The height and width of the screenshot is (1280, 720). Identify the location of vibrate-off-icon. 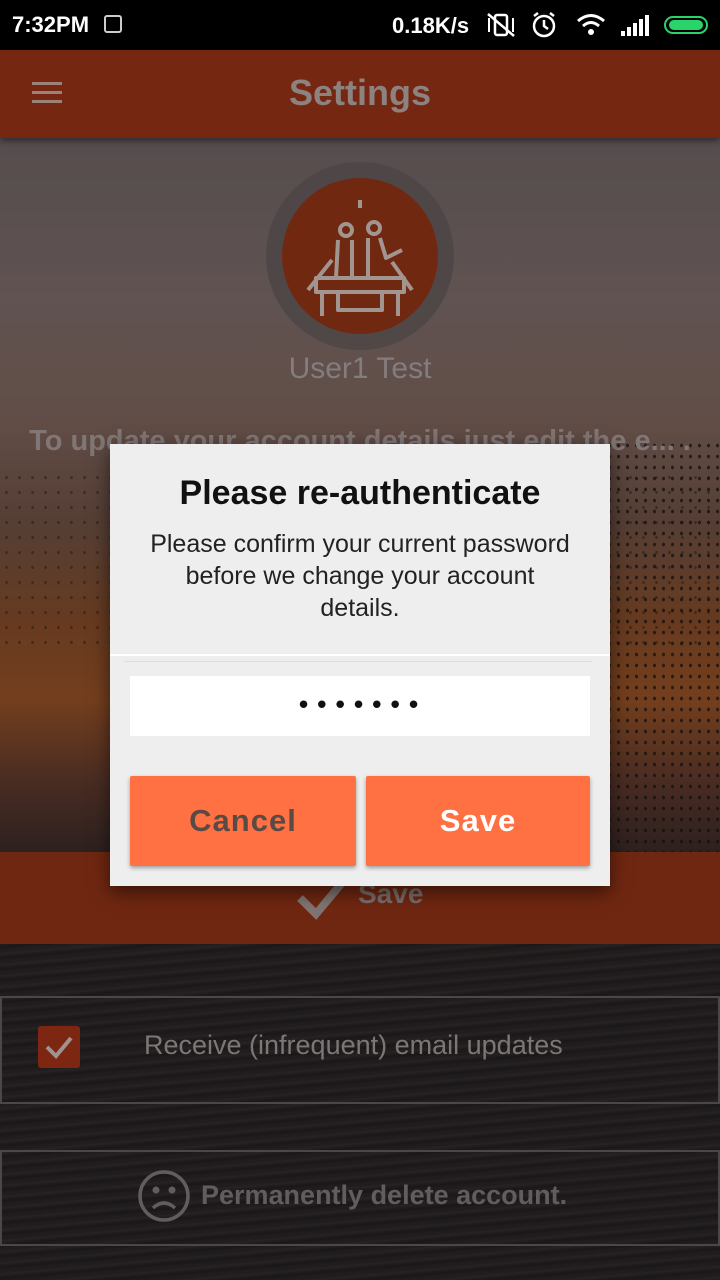
(501, 25).